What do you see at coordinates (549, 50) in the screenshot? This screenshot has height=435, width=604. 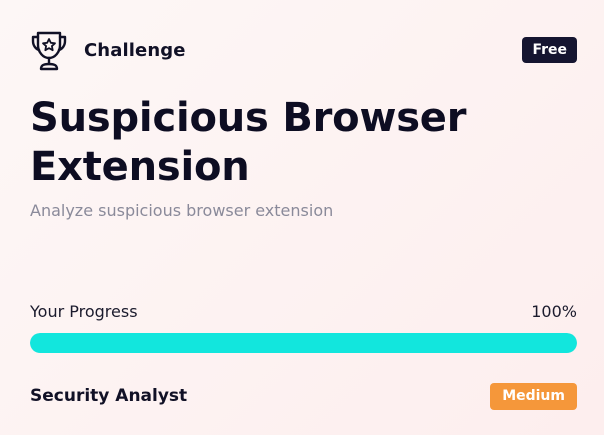 I see `free-badge: Free` at bounding box center [549, 50].